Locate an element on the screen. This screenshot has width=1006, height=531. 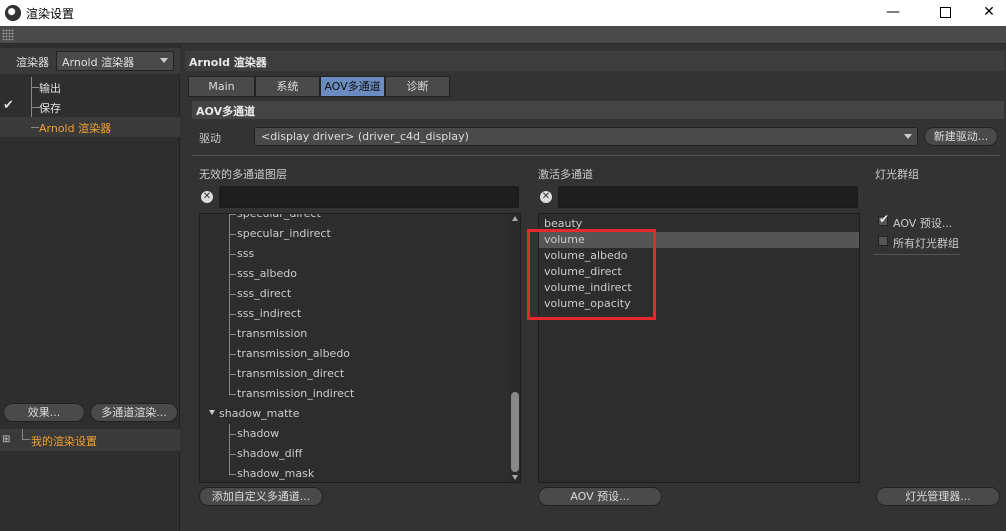
minimize-button: — is located at coordinates (893, 13).